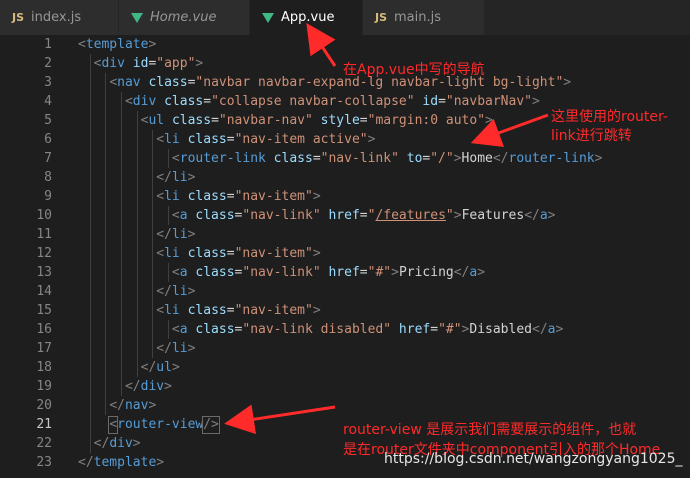 The image size is (690, 478). Describe the element at coordinates (328, 272) in the screenshot. I see `line-code: <a class="nav-link" href="#">Pricing</a>` at that location.